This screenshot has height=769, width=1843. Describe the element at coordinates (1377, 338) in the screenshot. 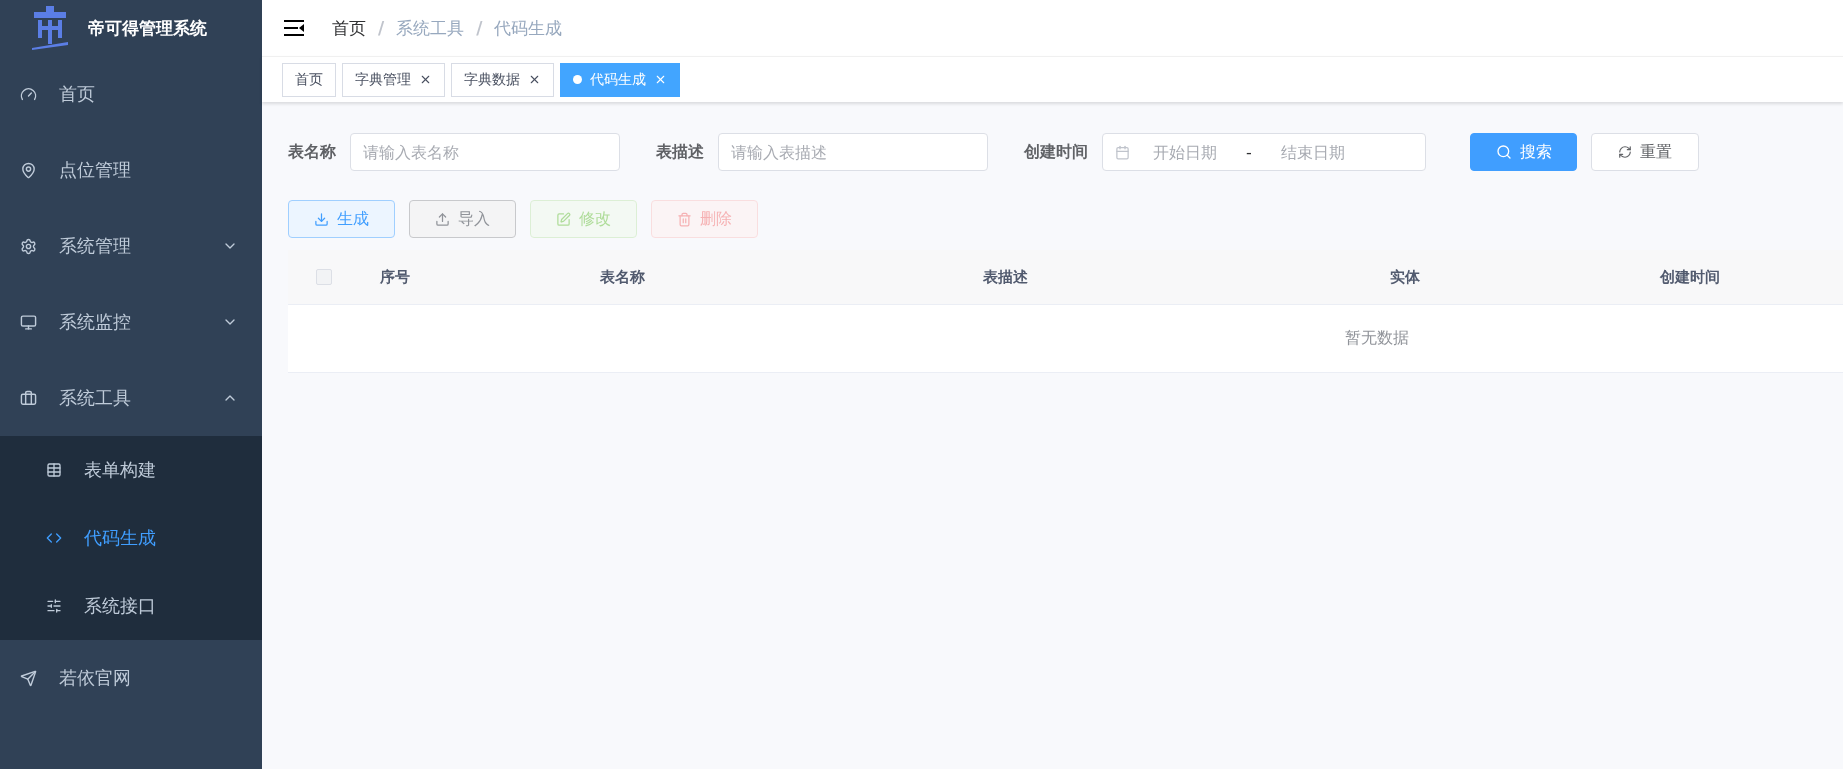

I see `empty-text: 暂无数据` at that location.